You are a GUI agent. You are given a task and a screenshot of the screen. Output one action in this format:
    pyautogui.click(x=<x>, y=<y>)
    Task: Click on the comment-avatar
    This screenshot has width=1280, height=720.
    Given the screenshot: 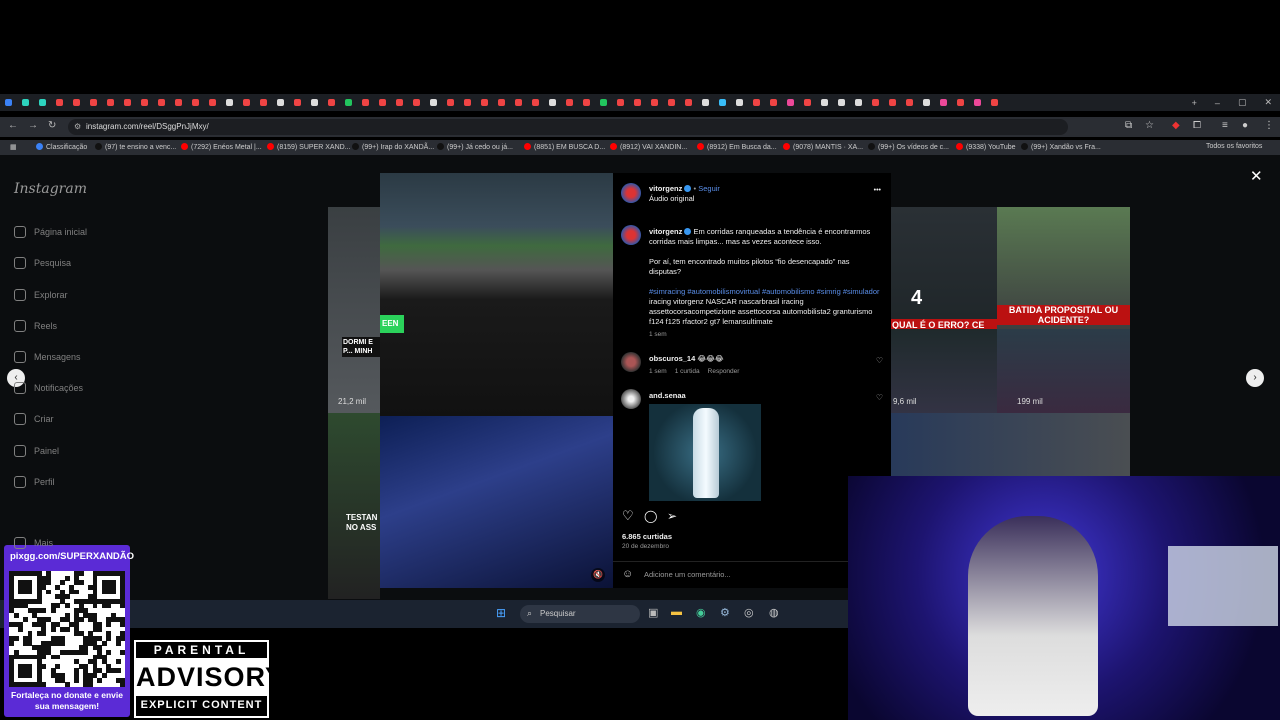 What is the action you would take?
    pyautogui.click(x=631, y=362)
    